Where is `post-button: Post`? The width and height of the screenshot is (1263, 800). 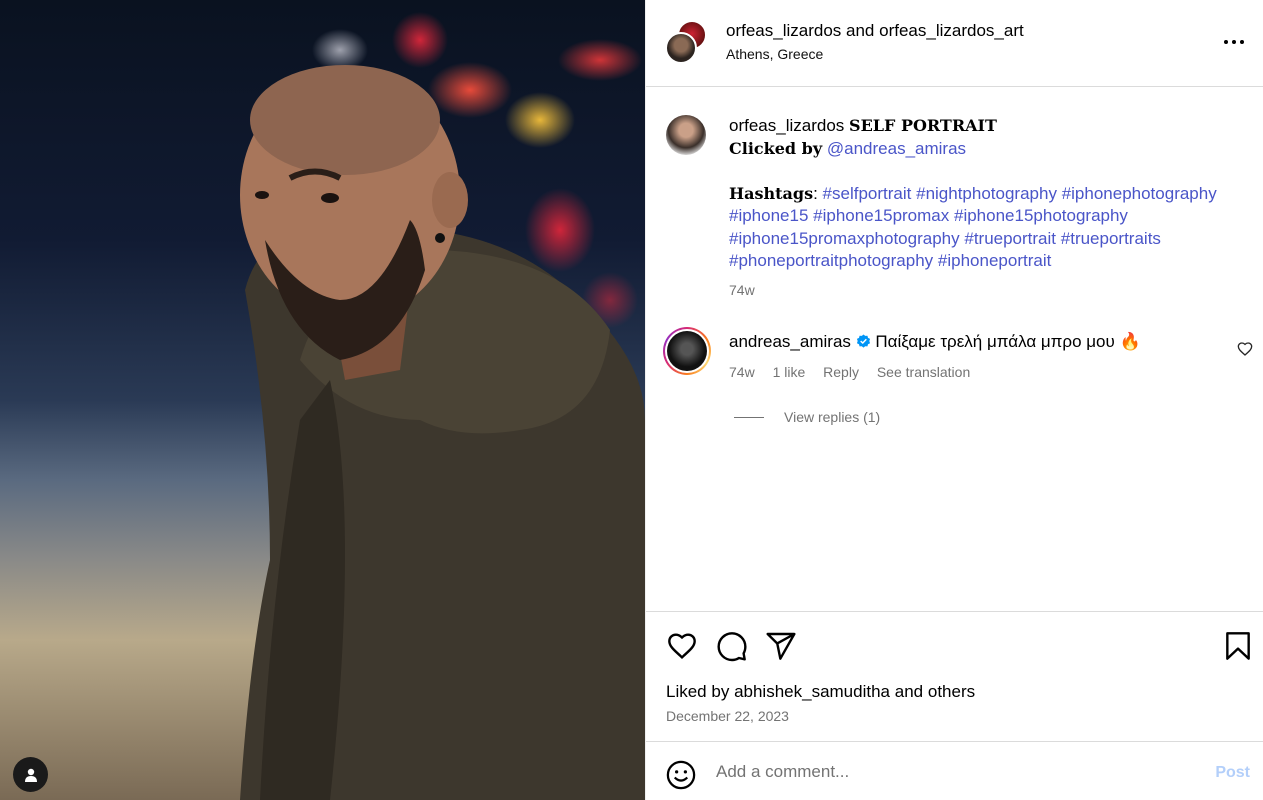 post-button: Post is located at coordinates (1232, 773).